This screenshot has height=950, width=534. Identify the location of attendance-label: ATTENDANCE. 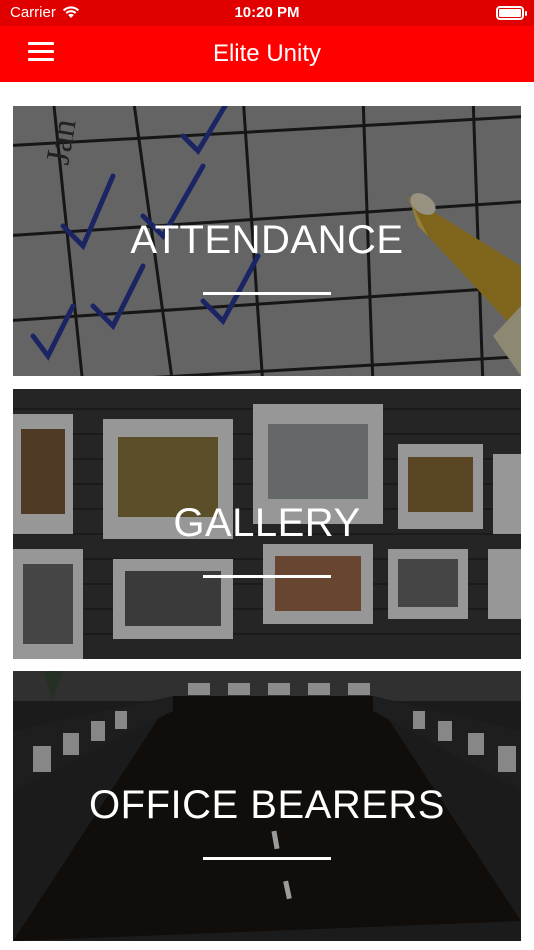
(267, 240).